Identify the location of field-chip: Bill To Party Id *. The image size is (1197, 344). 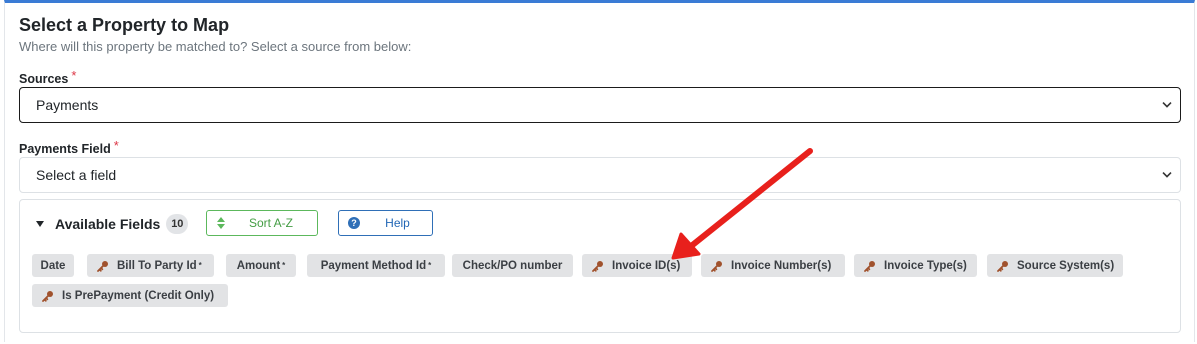
(150, 265).